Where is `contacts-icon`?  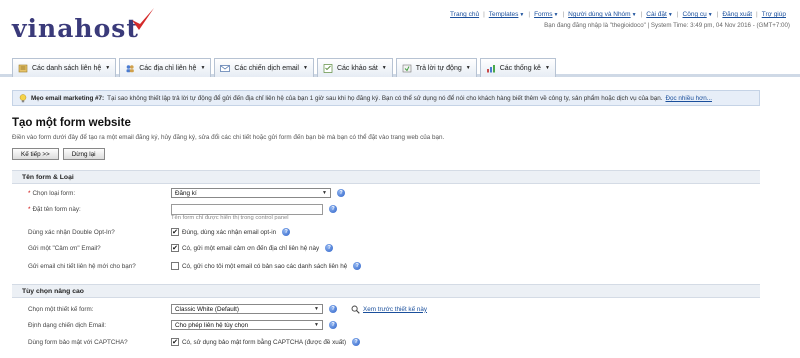 contacts-icon is located at coordinates (23, 68).